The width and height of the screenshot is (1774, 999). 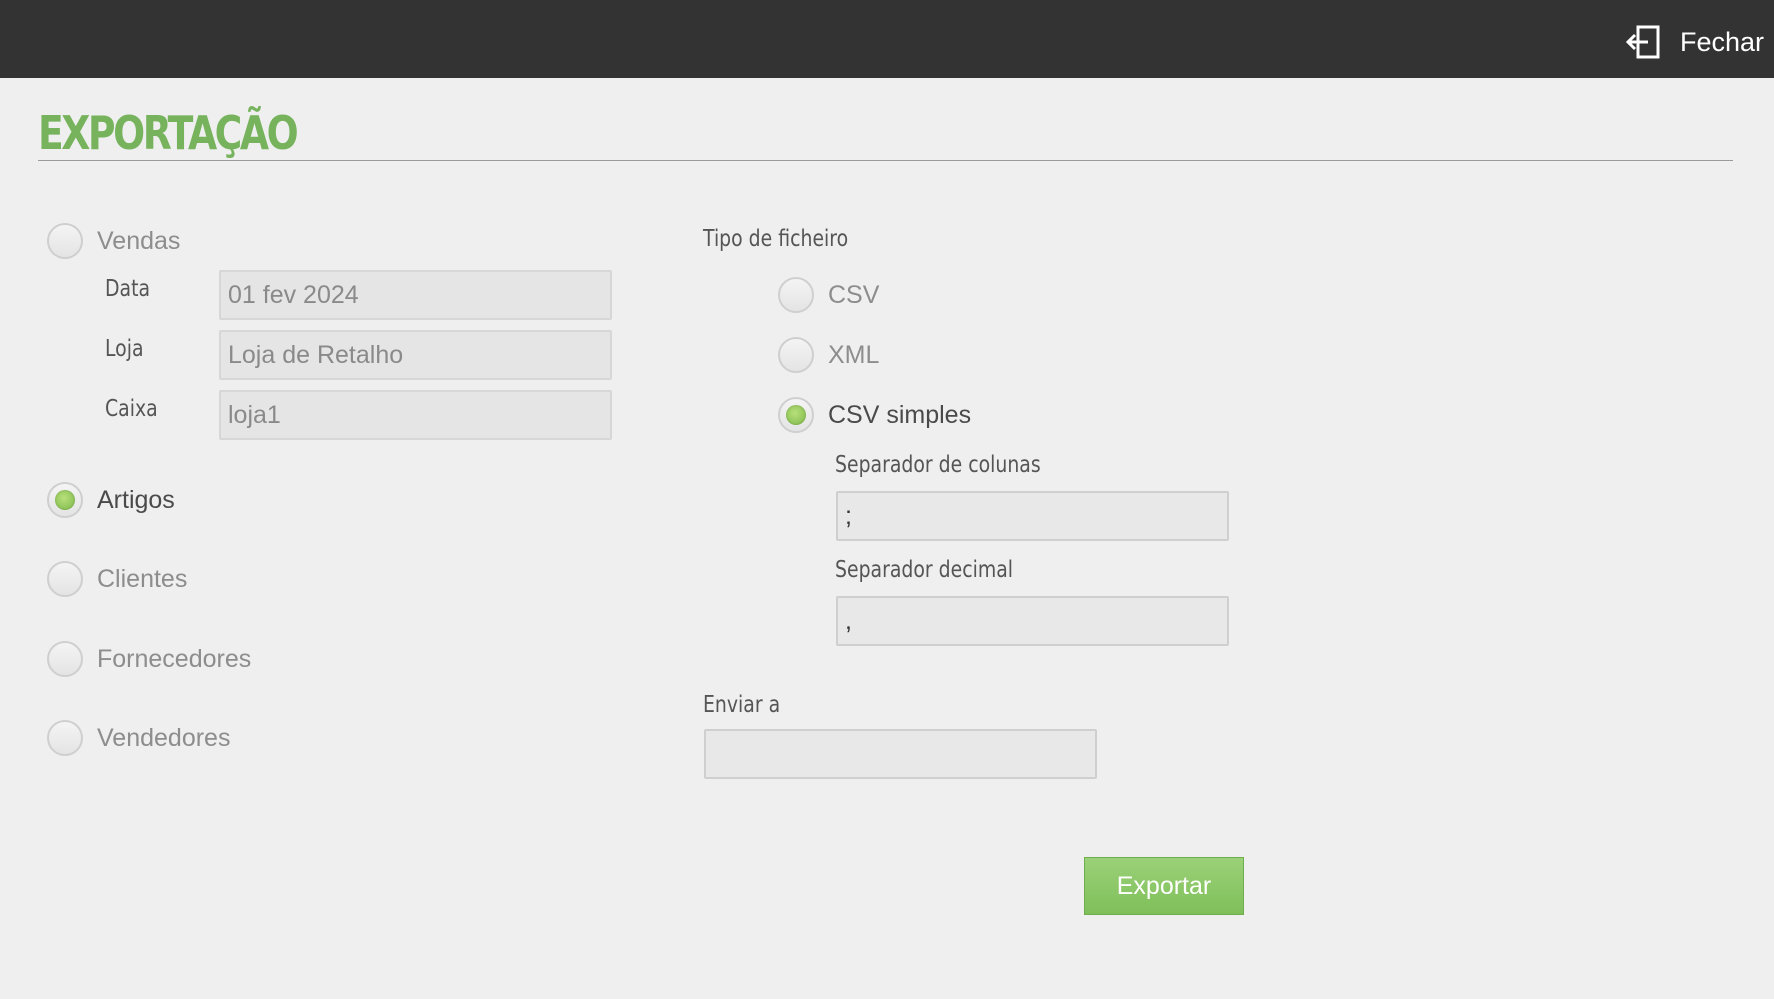 I want to click on radio-artigos-label: Artigos, so click(x=136, y=499).